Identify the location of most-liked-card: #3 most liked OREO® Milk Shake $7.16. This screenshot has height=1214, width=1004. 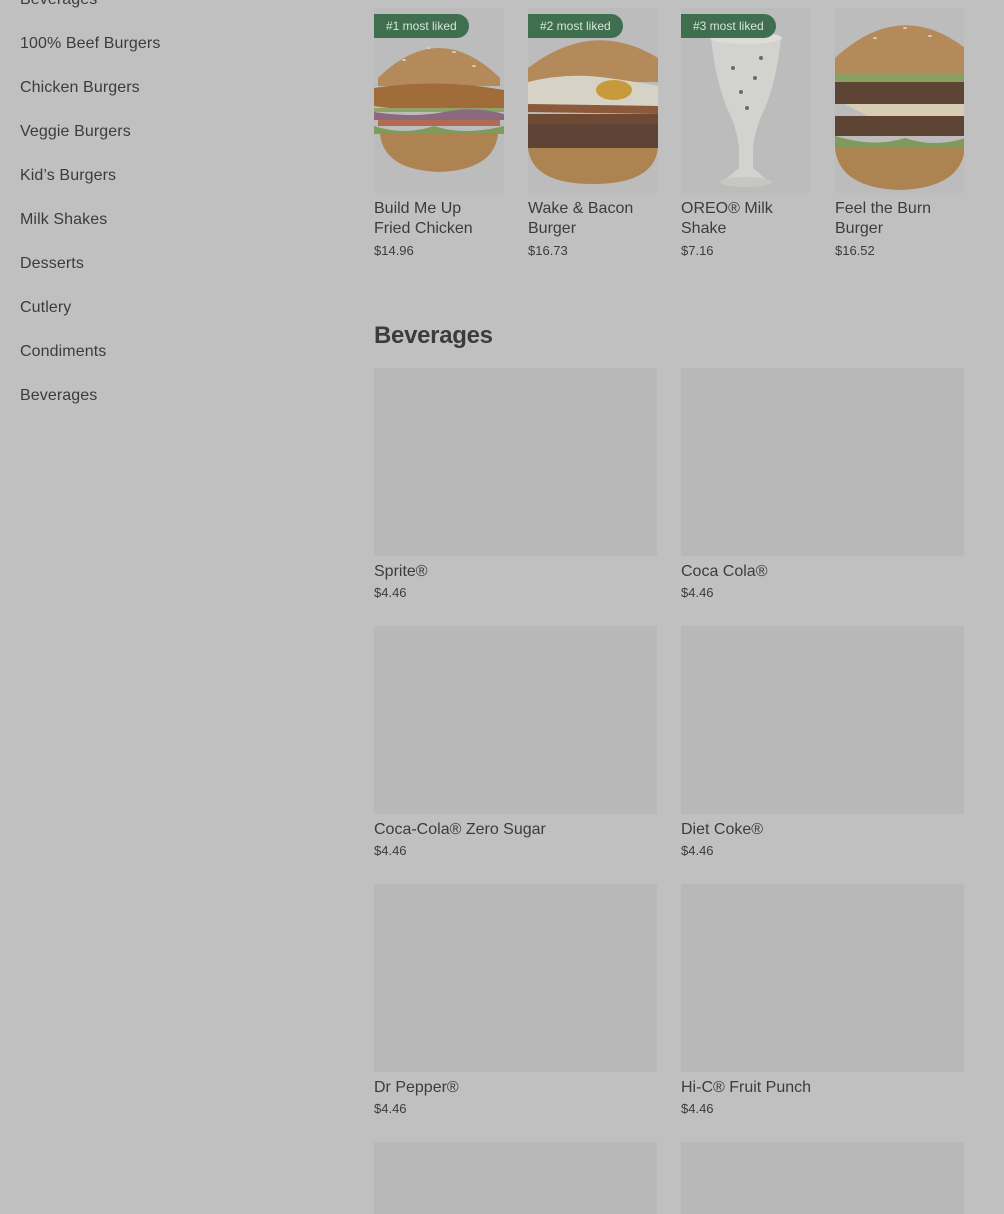
(746, 133).